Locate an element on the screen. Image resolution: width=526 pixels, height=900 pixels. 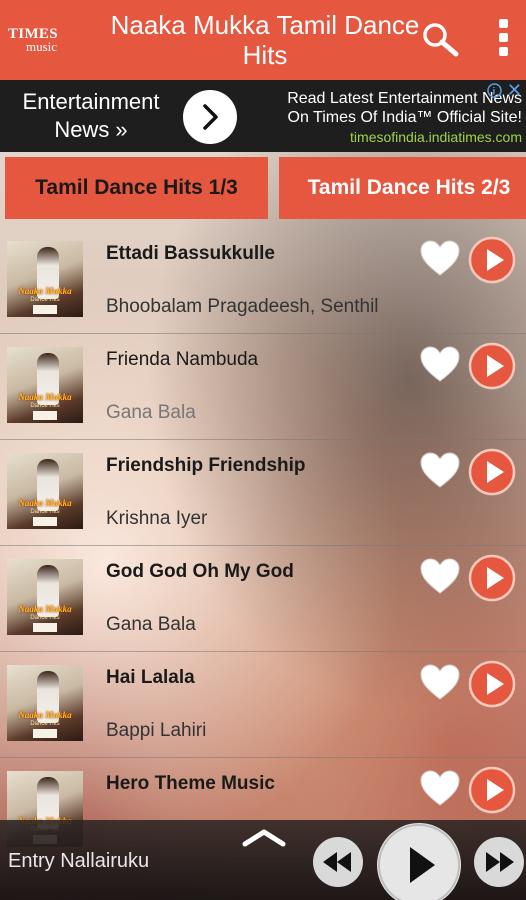
search-button is located at coordinates (440, 40).